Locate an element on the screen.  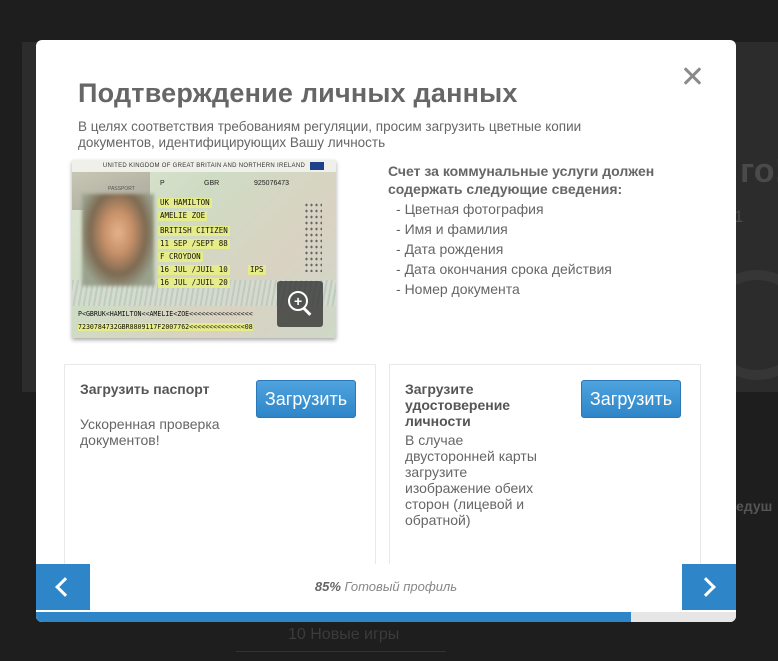
requirement-item: Дата рождения is located at coordinates (504, 249).